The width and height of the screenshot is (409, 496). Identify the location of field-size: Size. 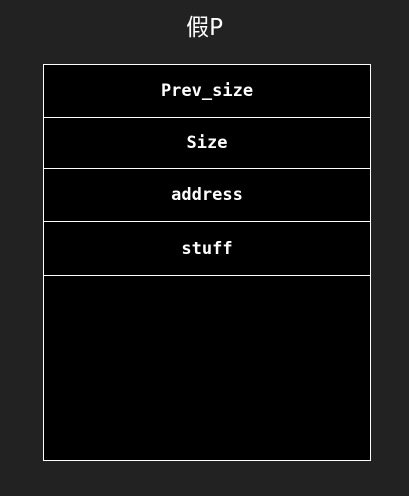
(207, 143).